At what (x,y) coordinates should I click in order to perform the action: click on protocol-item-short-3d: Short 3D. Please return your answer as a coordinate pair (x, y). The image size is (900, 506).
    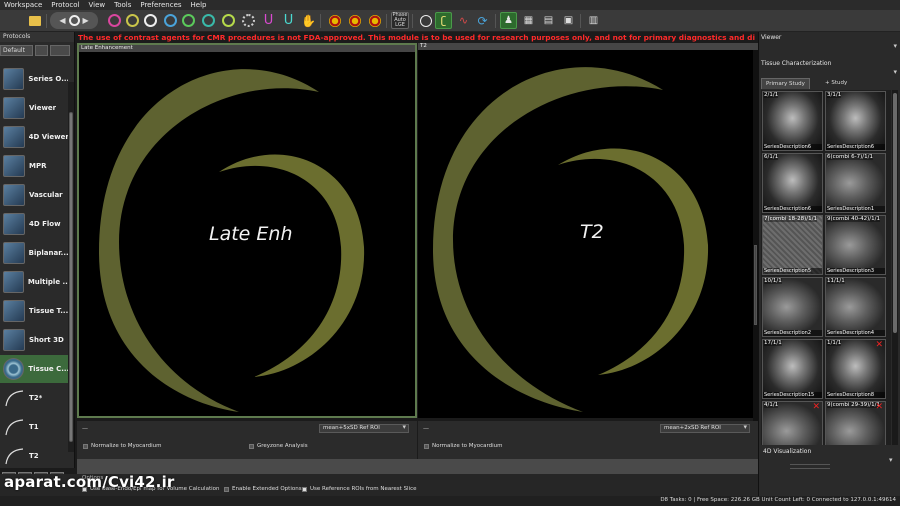
    Looking at the image, I should click on (34, 340).